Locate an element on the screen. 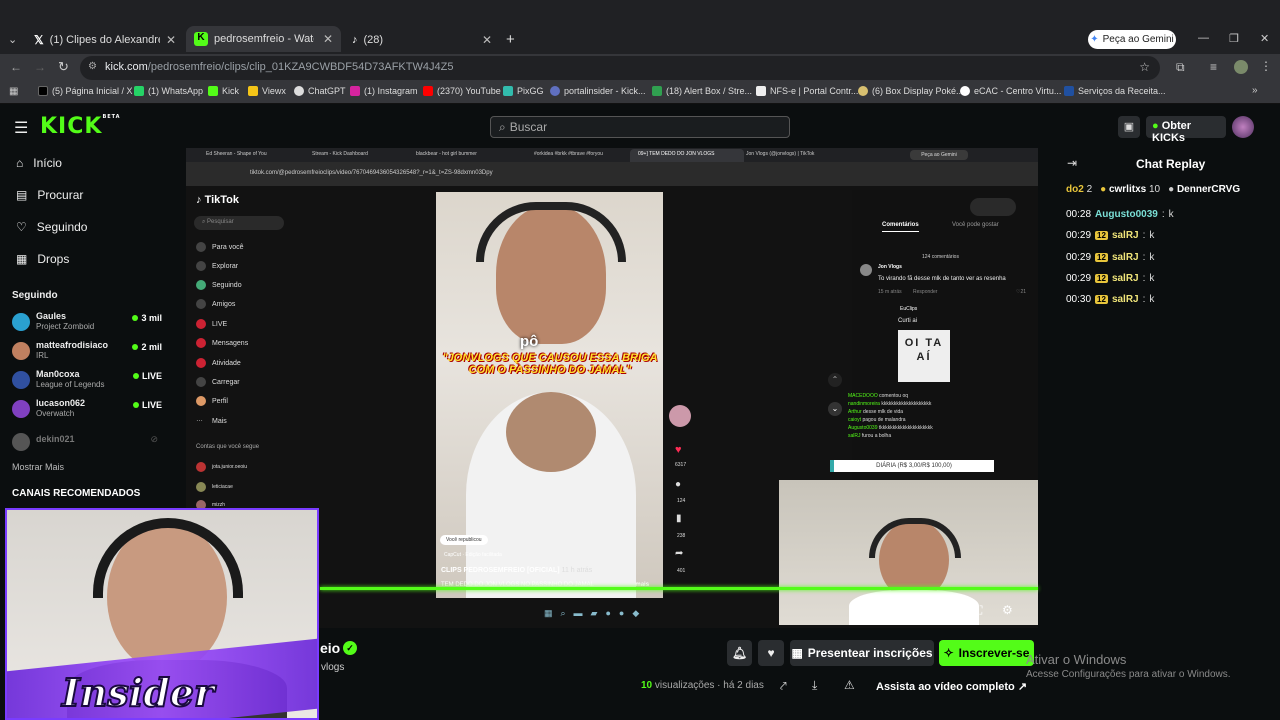  recommended-title: CANAIS RECOMENDADOS is located at coordinates (76, 493).